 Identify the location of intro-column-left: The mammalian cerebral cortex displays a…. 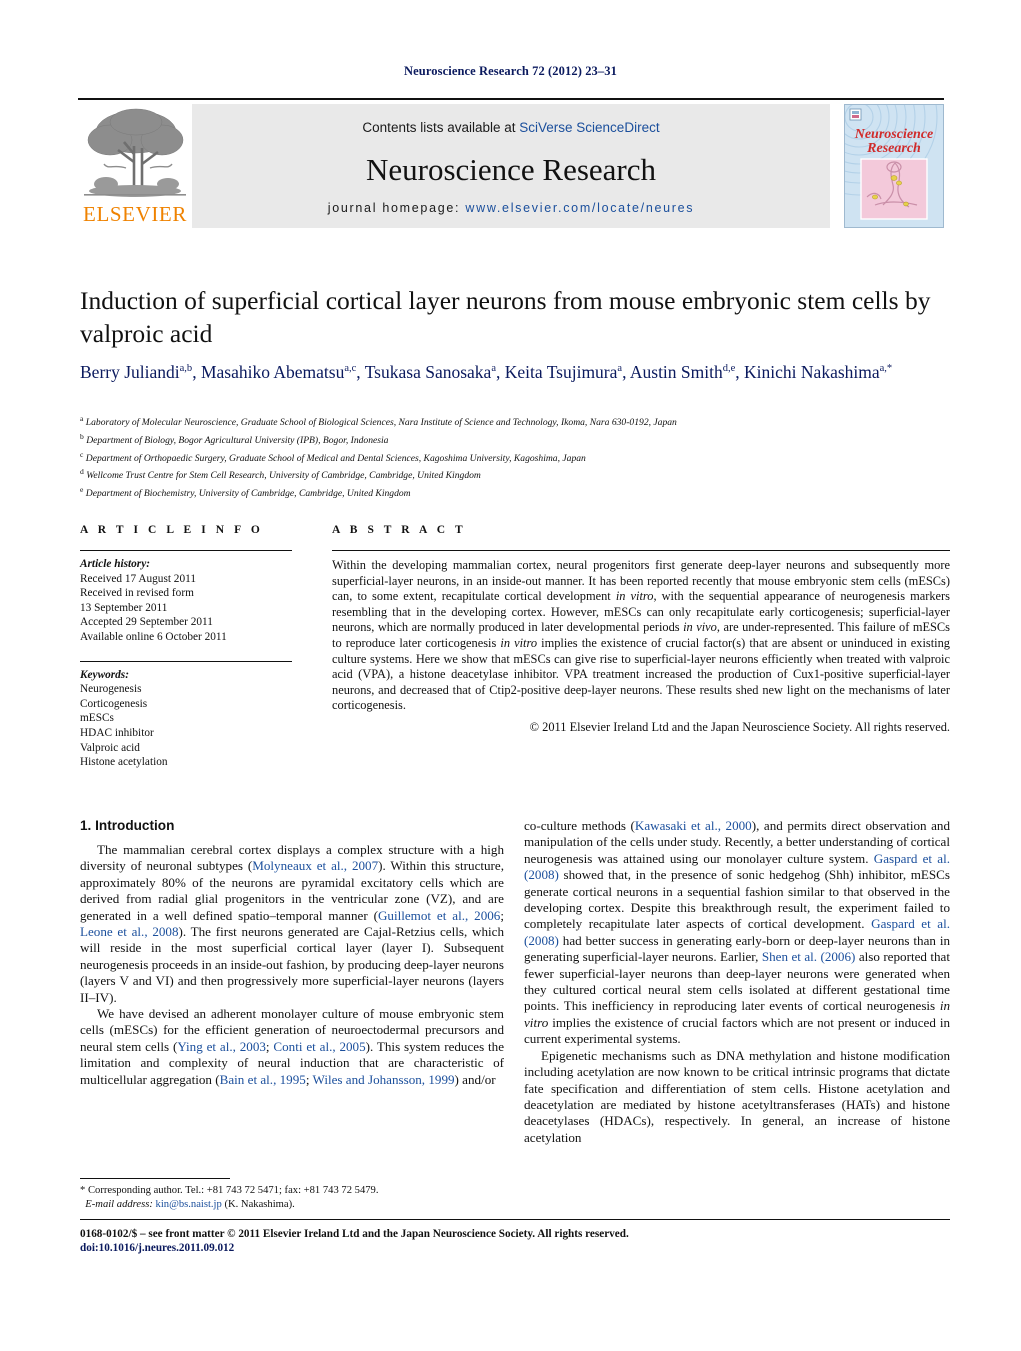
(292, 965).